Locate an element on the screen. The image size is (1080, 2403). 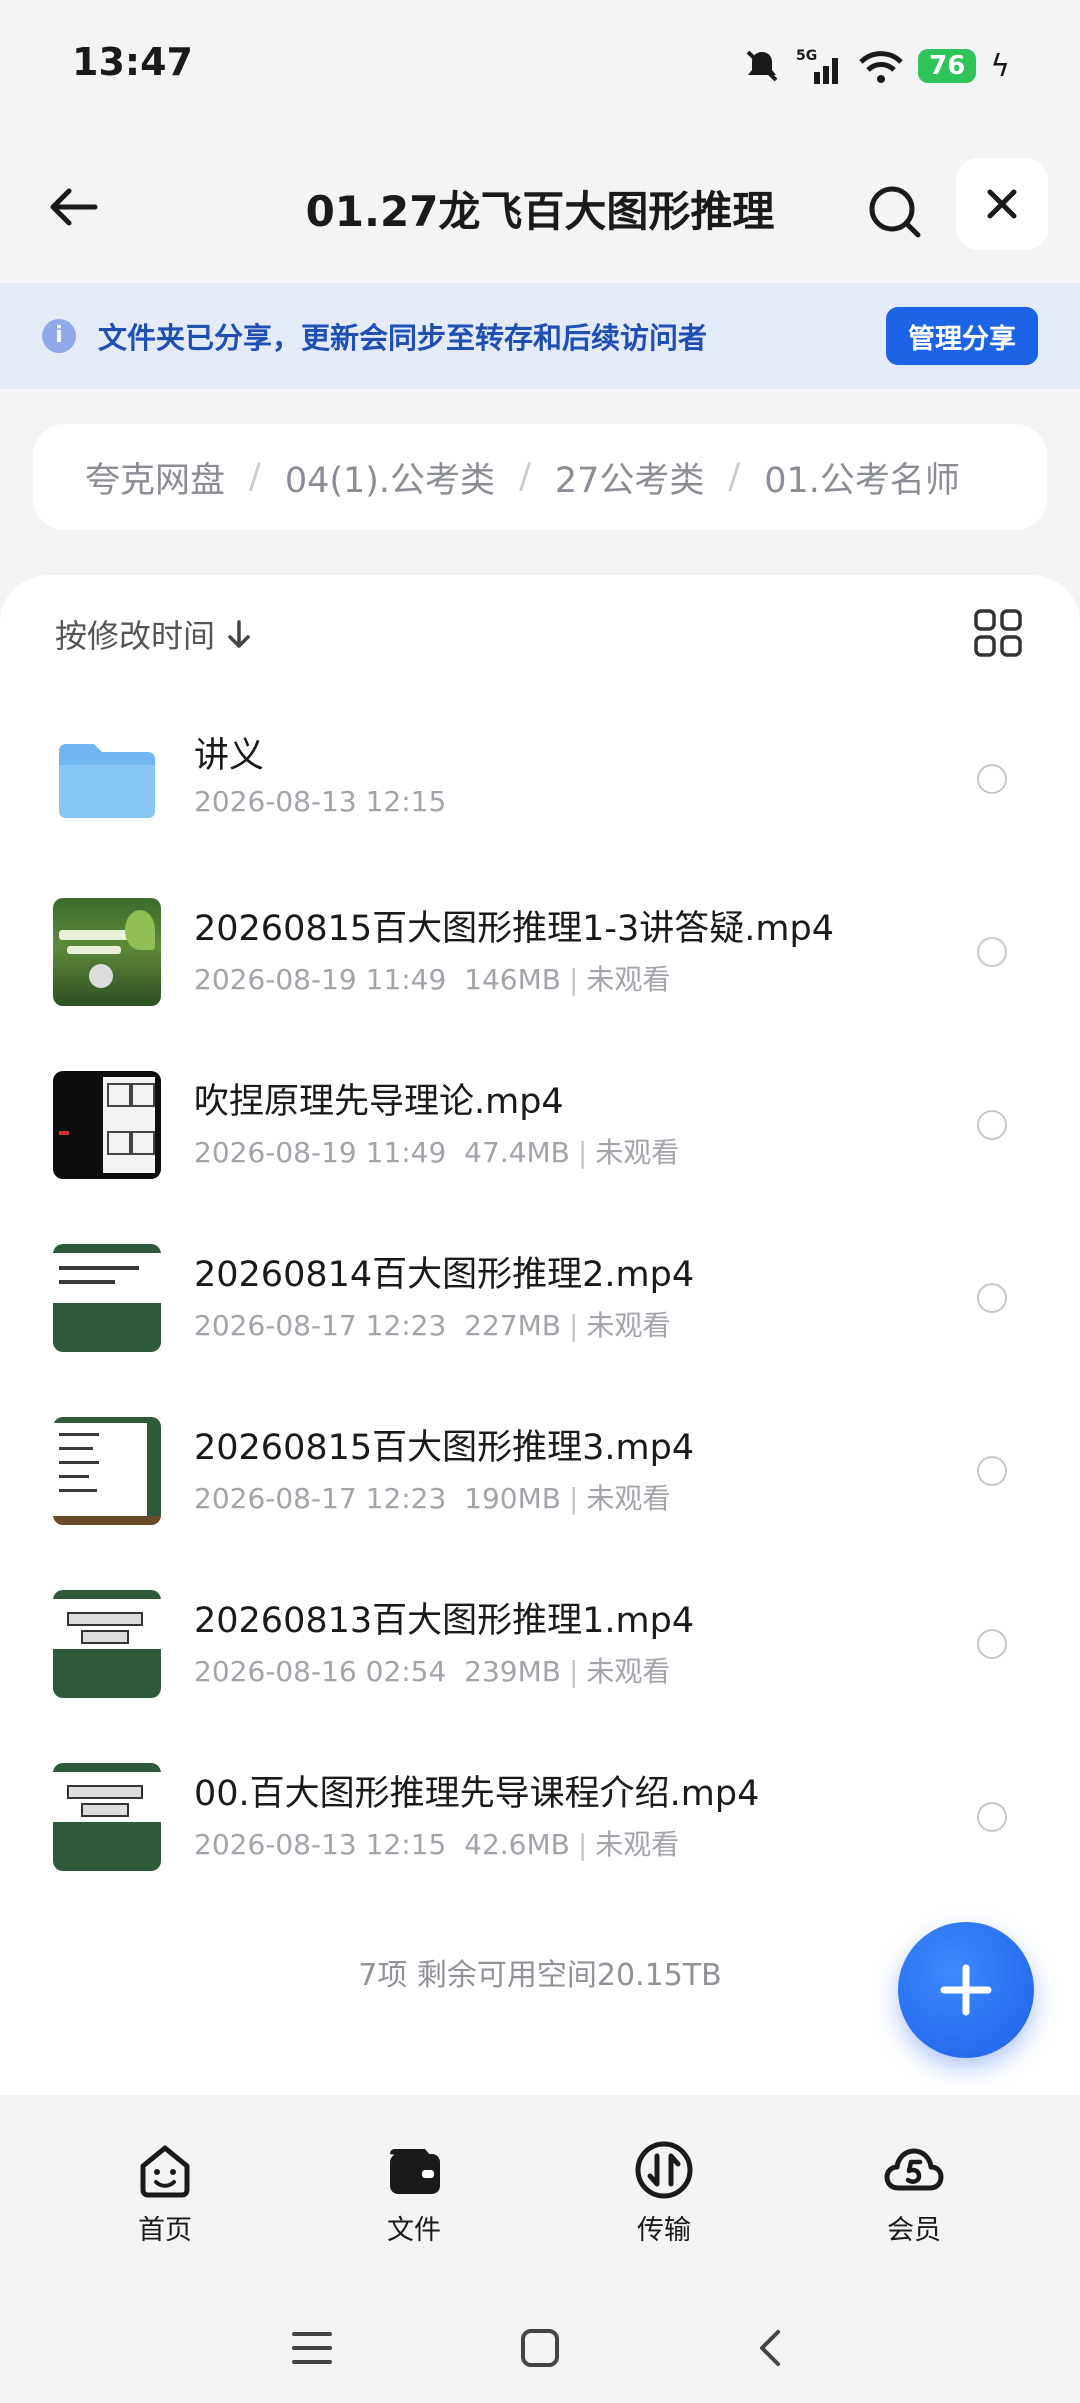
nav-vip: 会员 is located at coordinates (914, 2192).